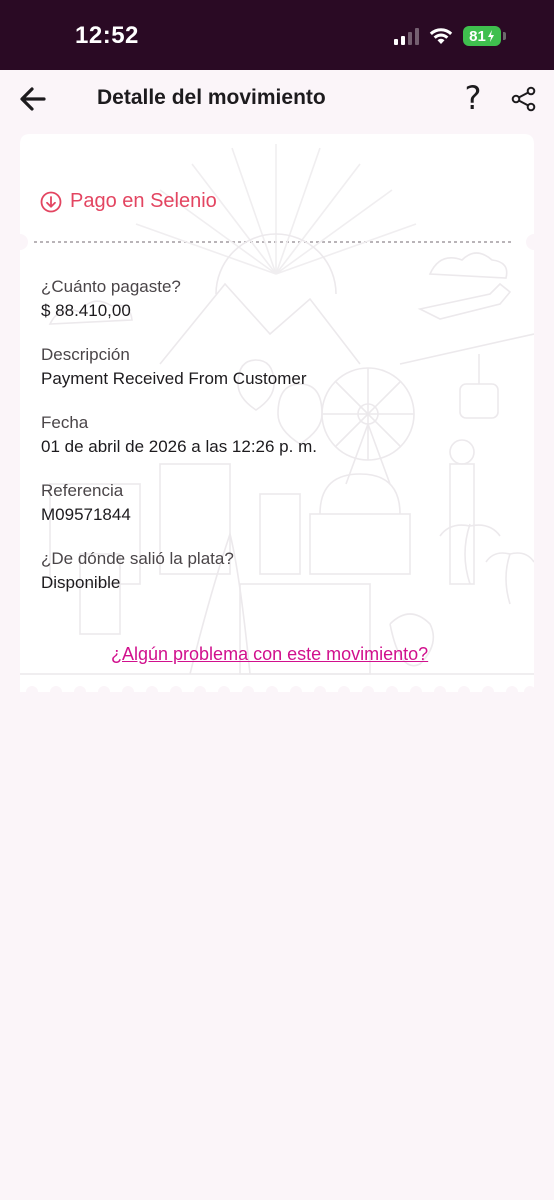 This screenshot has height=1200, width=554. Describe the element at coordinates (406, 36) in the screenshot. I see `signal-icon` at that location.